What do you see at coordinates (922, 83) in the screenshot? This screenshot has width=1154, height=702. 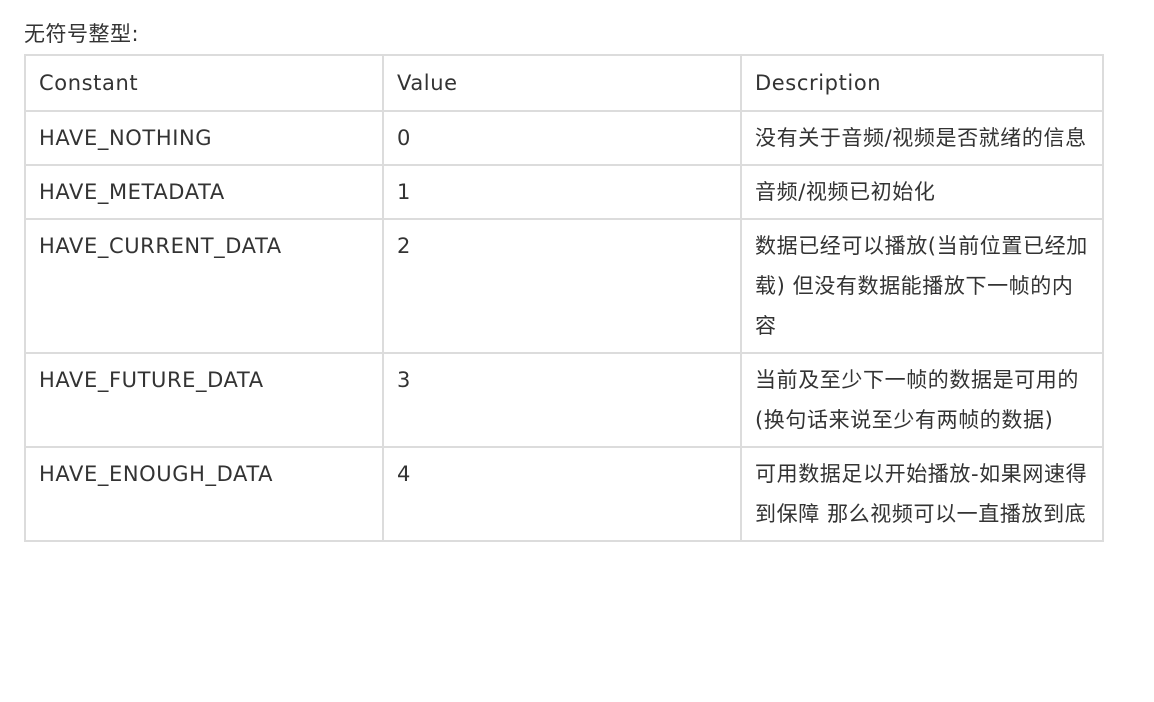 I see `column-header-description: Description` at bounding box center [922, 83].